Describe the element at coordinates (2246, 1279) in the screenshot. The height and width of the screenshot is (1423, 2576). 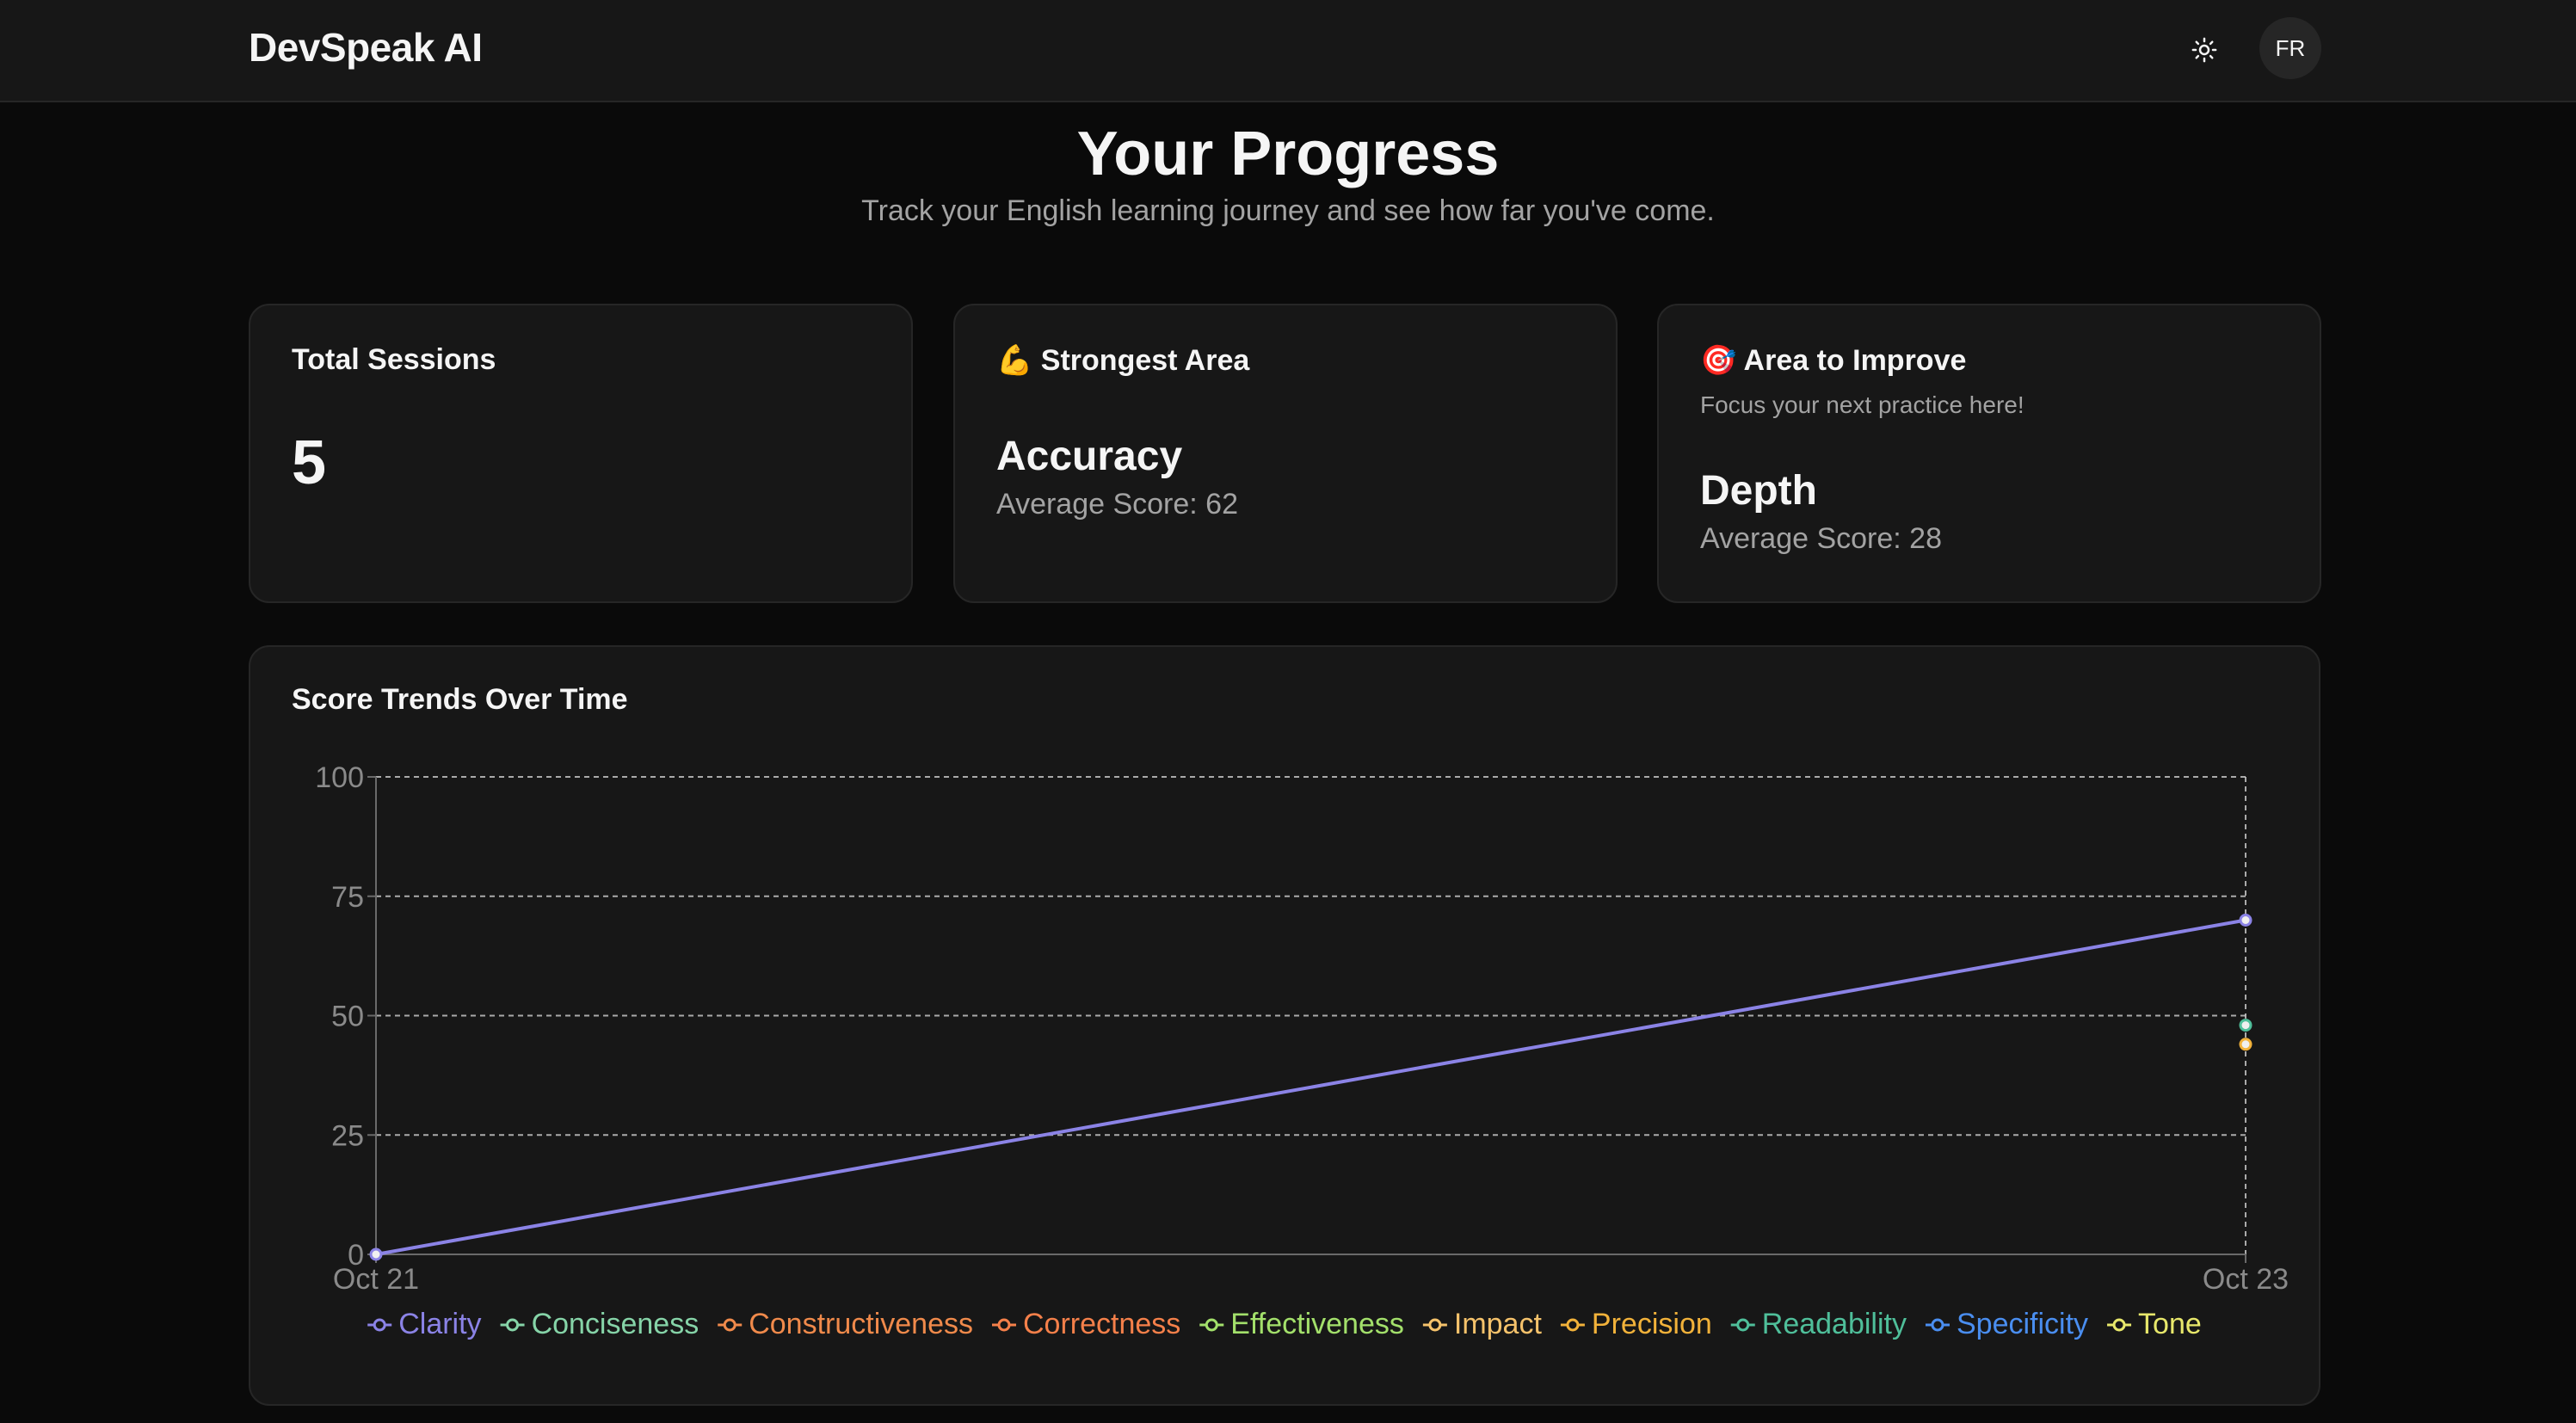
I see `x-tick-label: Oct 23` at that location.